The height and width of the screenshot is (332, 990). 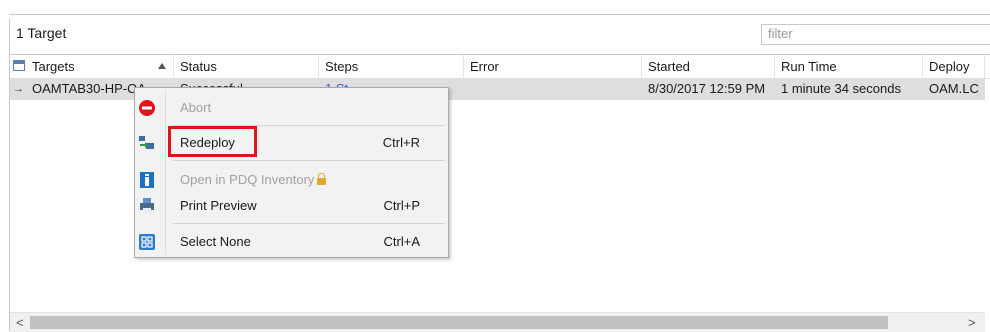 What do you see at coordinates (41, 33) in the screenshot?
I see `panel-title: 1 Target` at bounding box center [41, 33].